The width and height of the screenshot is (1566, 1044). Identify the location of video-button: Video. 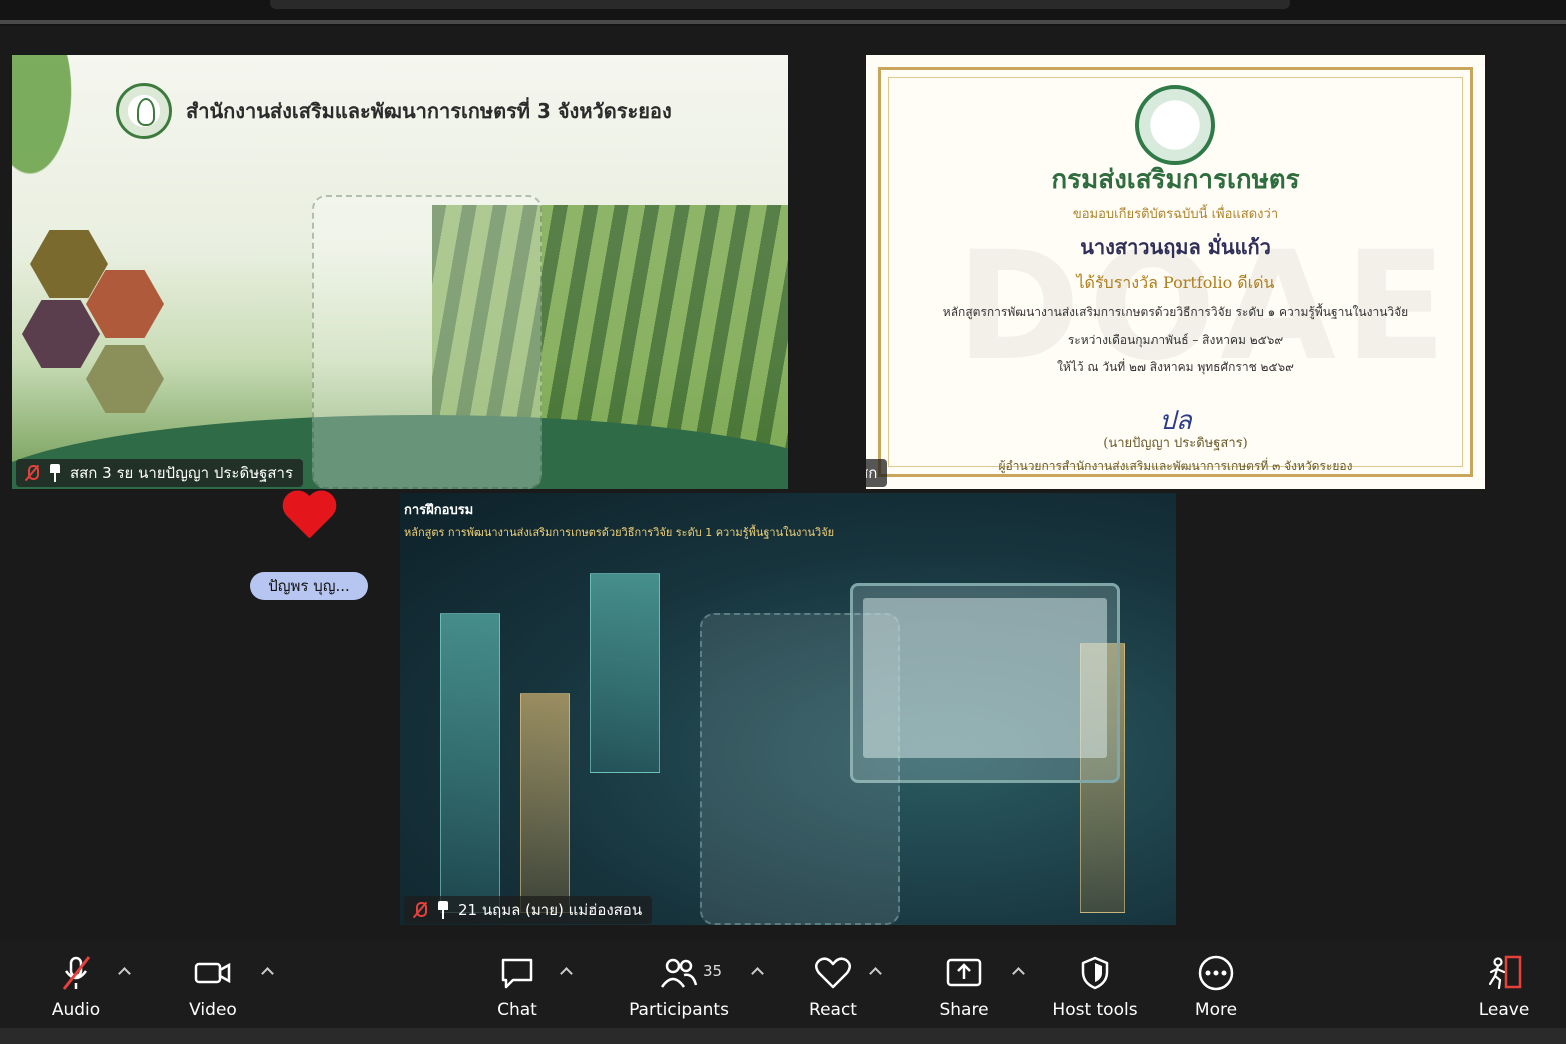
(213, 990).